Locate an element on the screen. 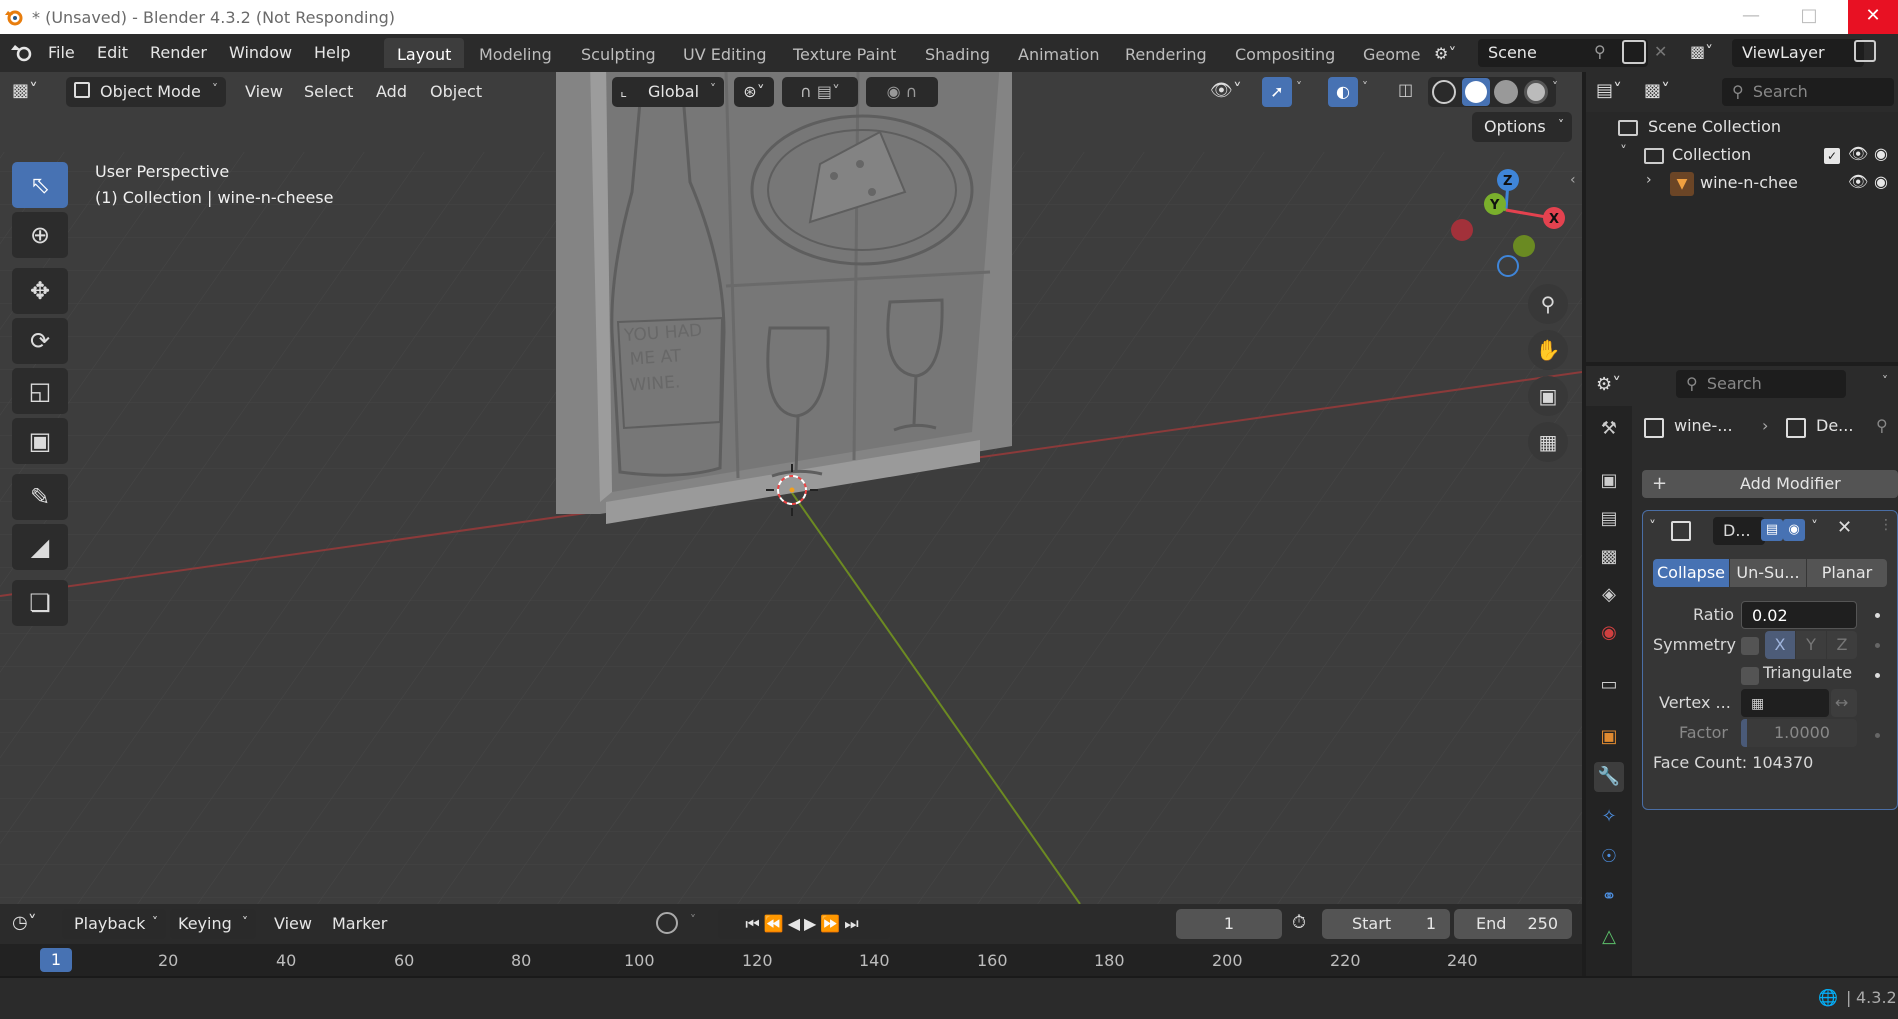 Image resolution: width=1898 pixels, height=1019 pixels. jump-end-icon: ⏭ is located at coordinates (853, 923).